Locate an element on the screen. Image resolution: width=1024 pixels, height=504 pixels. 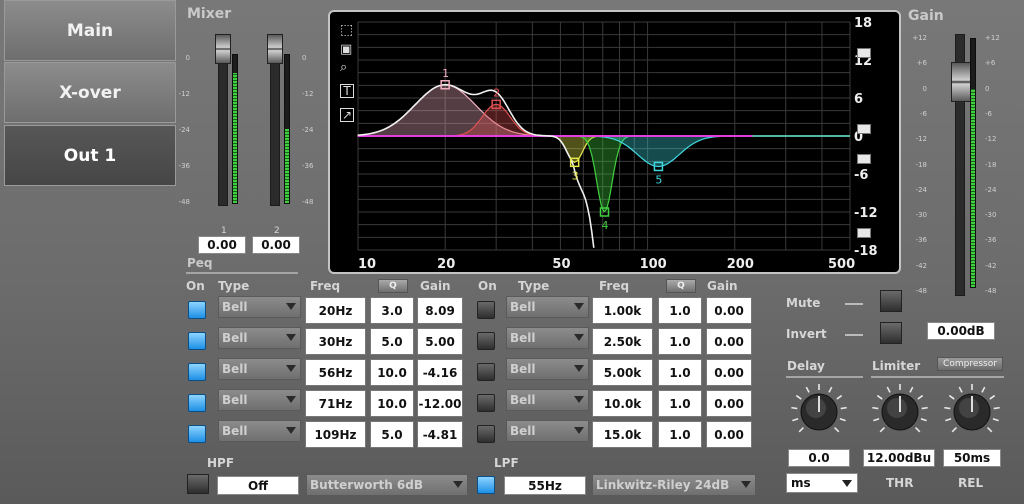
mute-label: Mute is located at coordinates (803, 303).